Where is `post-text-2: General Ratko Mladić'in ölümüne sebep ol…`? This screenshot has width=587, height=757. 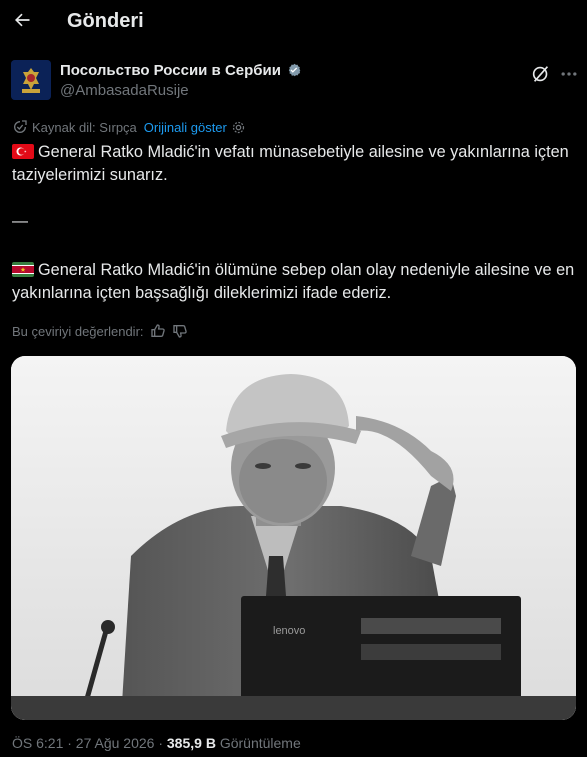 post-text-2: General Ratko Mladić'in ölümüne sebep ol… is located at coordinates (293, 281).